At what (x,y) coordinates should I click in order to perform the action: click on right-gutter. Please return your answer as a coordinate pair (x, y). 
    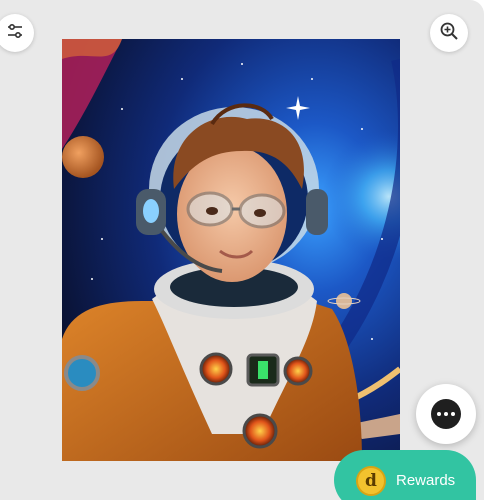
    Looking at the image, I should click on (490, 250).